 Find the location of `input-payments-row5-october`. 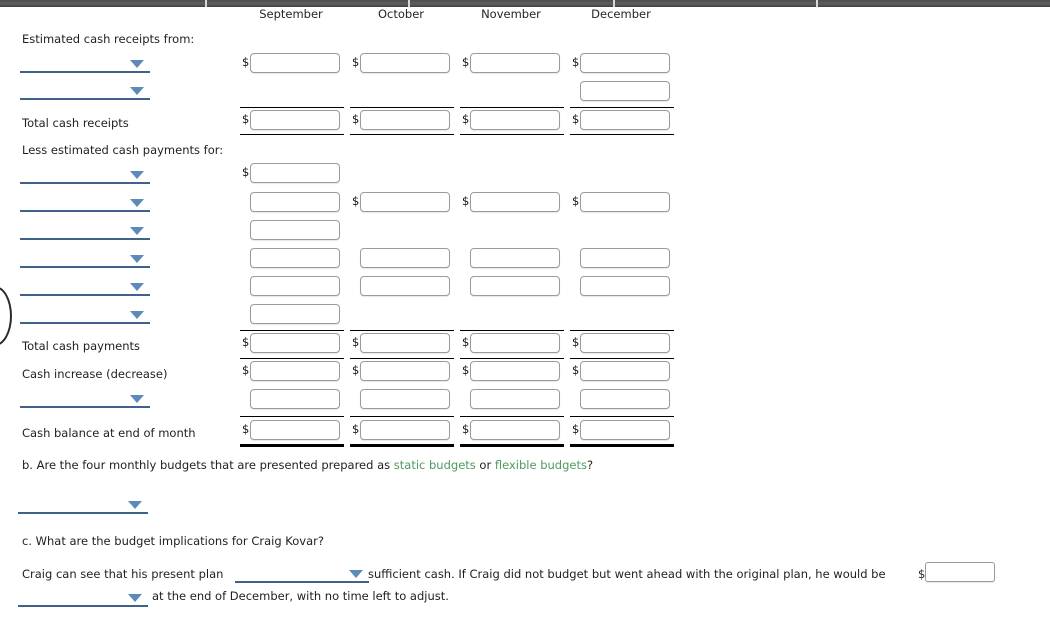

input-payments-row5-october is located at coordinates (405, 286).